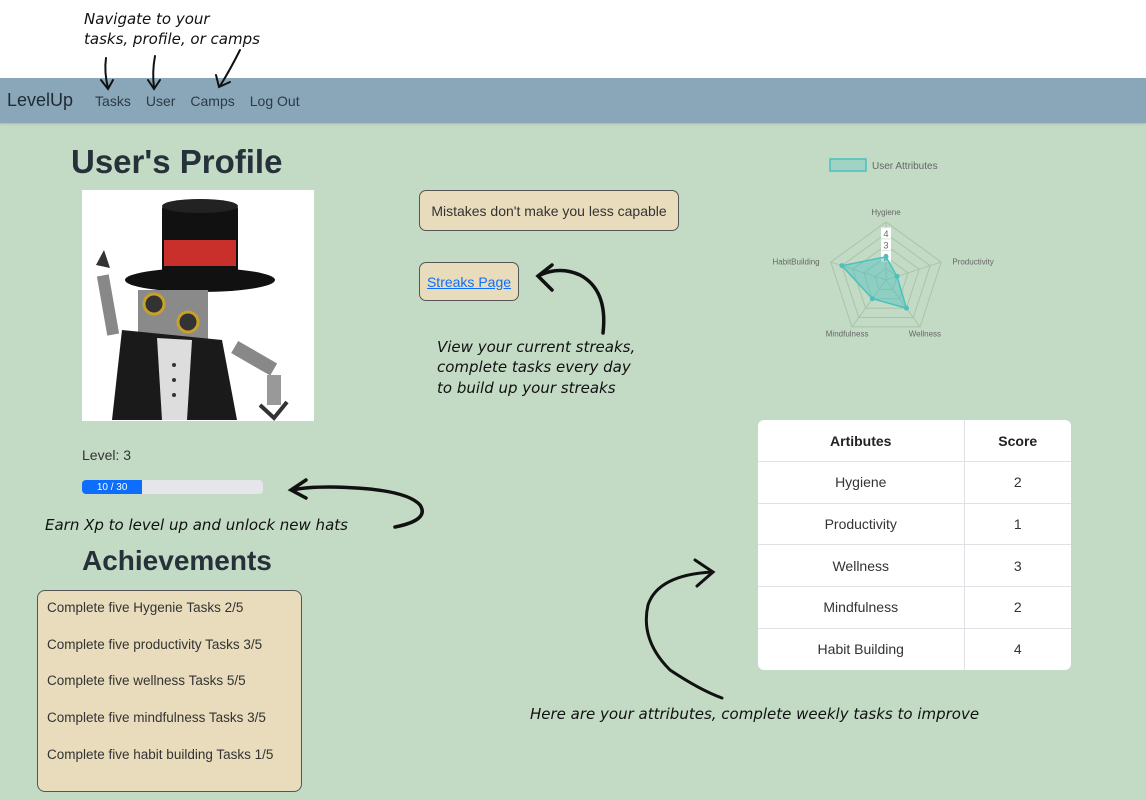  Describe the element at coordinates (212, 101) in the screenshot. I see `nav-link-camps: Camps` at that location.